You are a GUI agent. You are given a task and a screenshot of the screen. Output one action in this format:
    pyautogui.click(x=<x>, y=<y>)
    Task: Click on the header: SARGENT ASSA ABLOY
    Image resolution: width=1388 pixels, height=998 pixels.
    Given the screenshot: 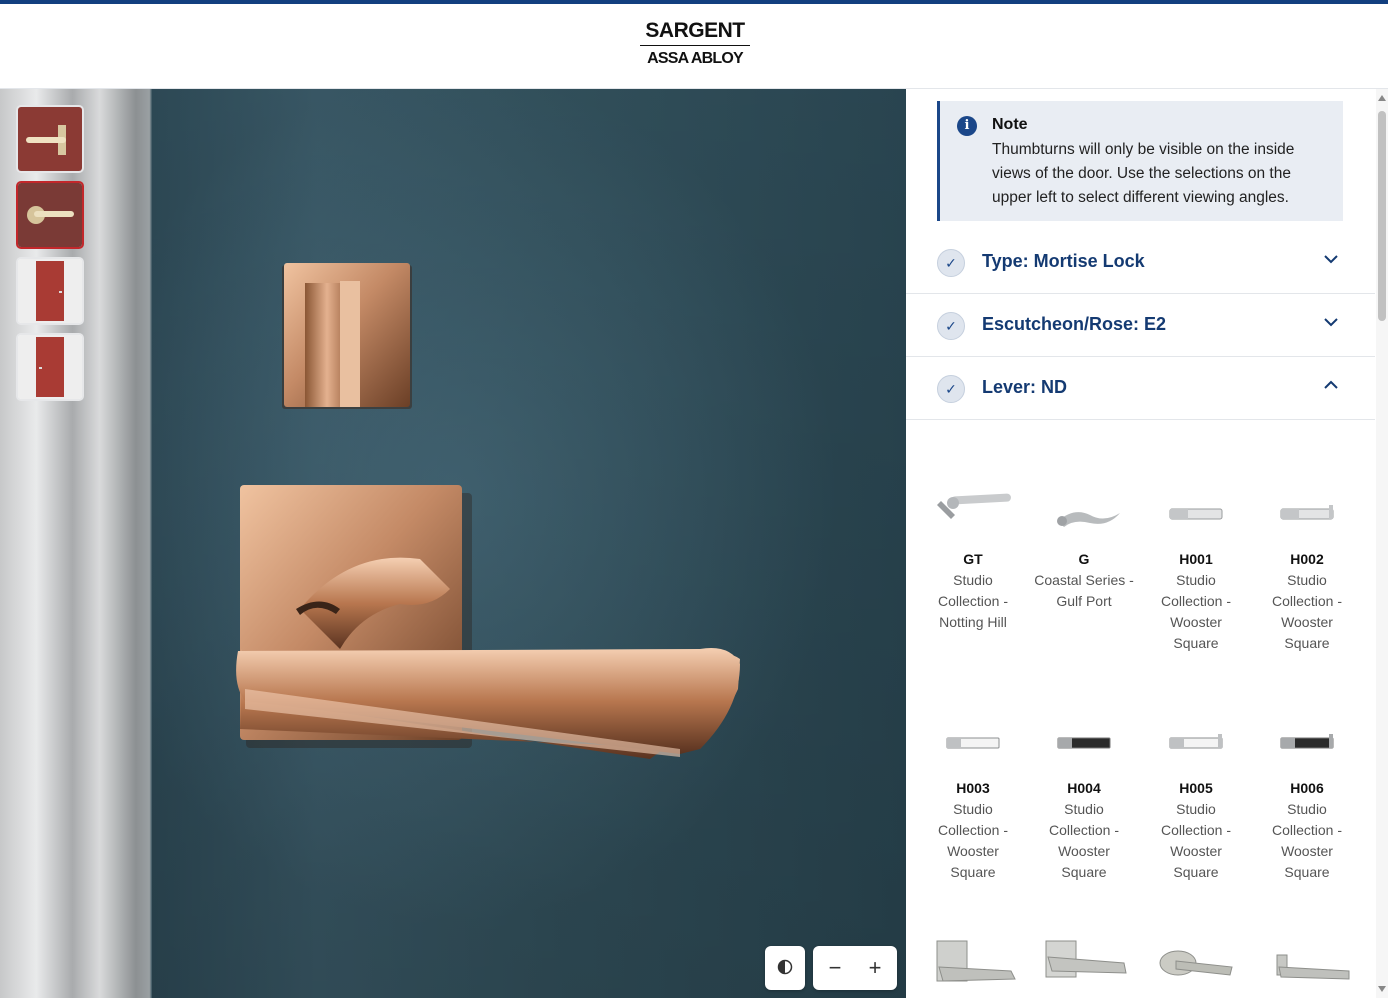 What is the action you would take?
    pyautogui.click(x=694, y=46)
    